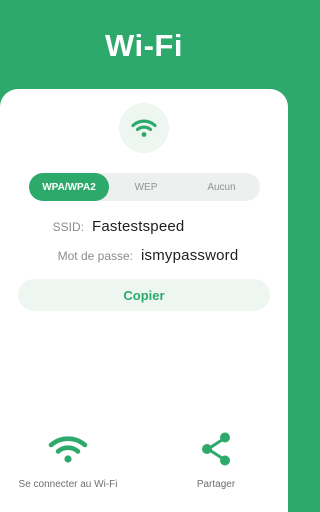 This screenshot has height=512, width=320. What do you see at coordinates (144, 45) in the screenshot?
I see `page-title: Wi-Fi` at bounding box center [144, 45].